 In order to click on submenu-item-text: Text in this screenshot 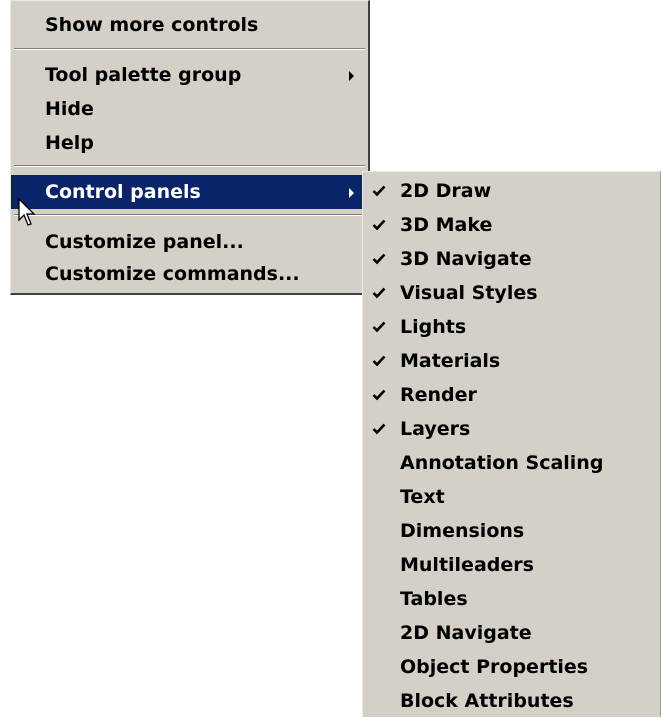, I will do `click(511, 497)`.